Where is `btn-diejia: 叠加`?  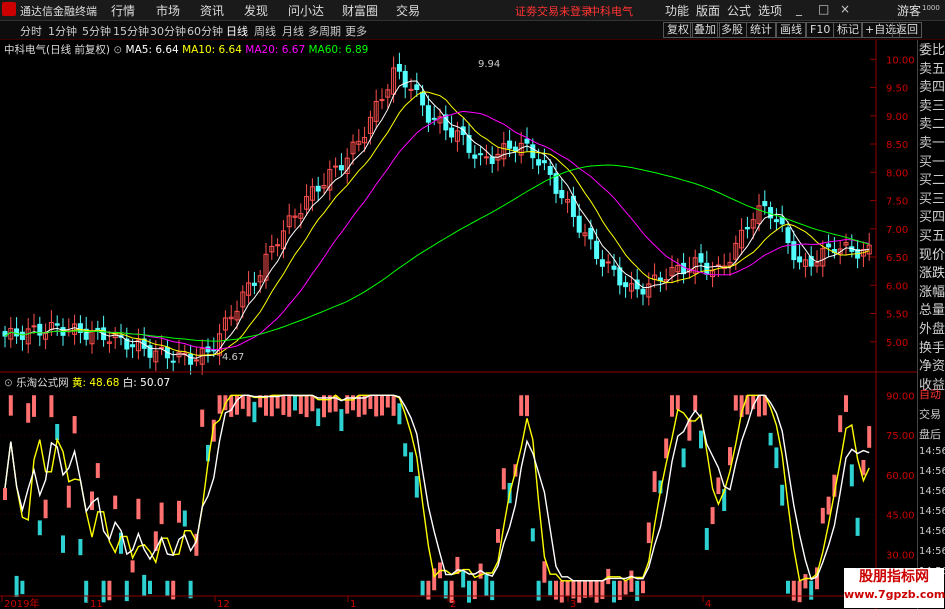 btn-diejia: 叠加 is located at coordinates (705, 30).